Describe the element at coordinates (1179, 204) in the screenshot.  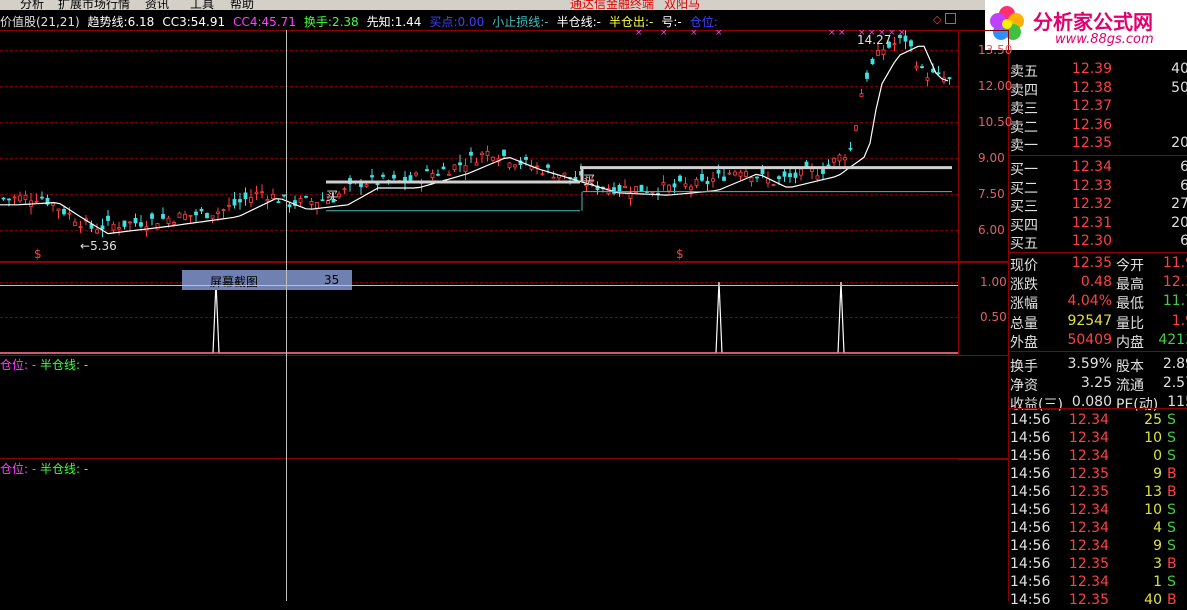
I see `buy-volume: 27` at that location.